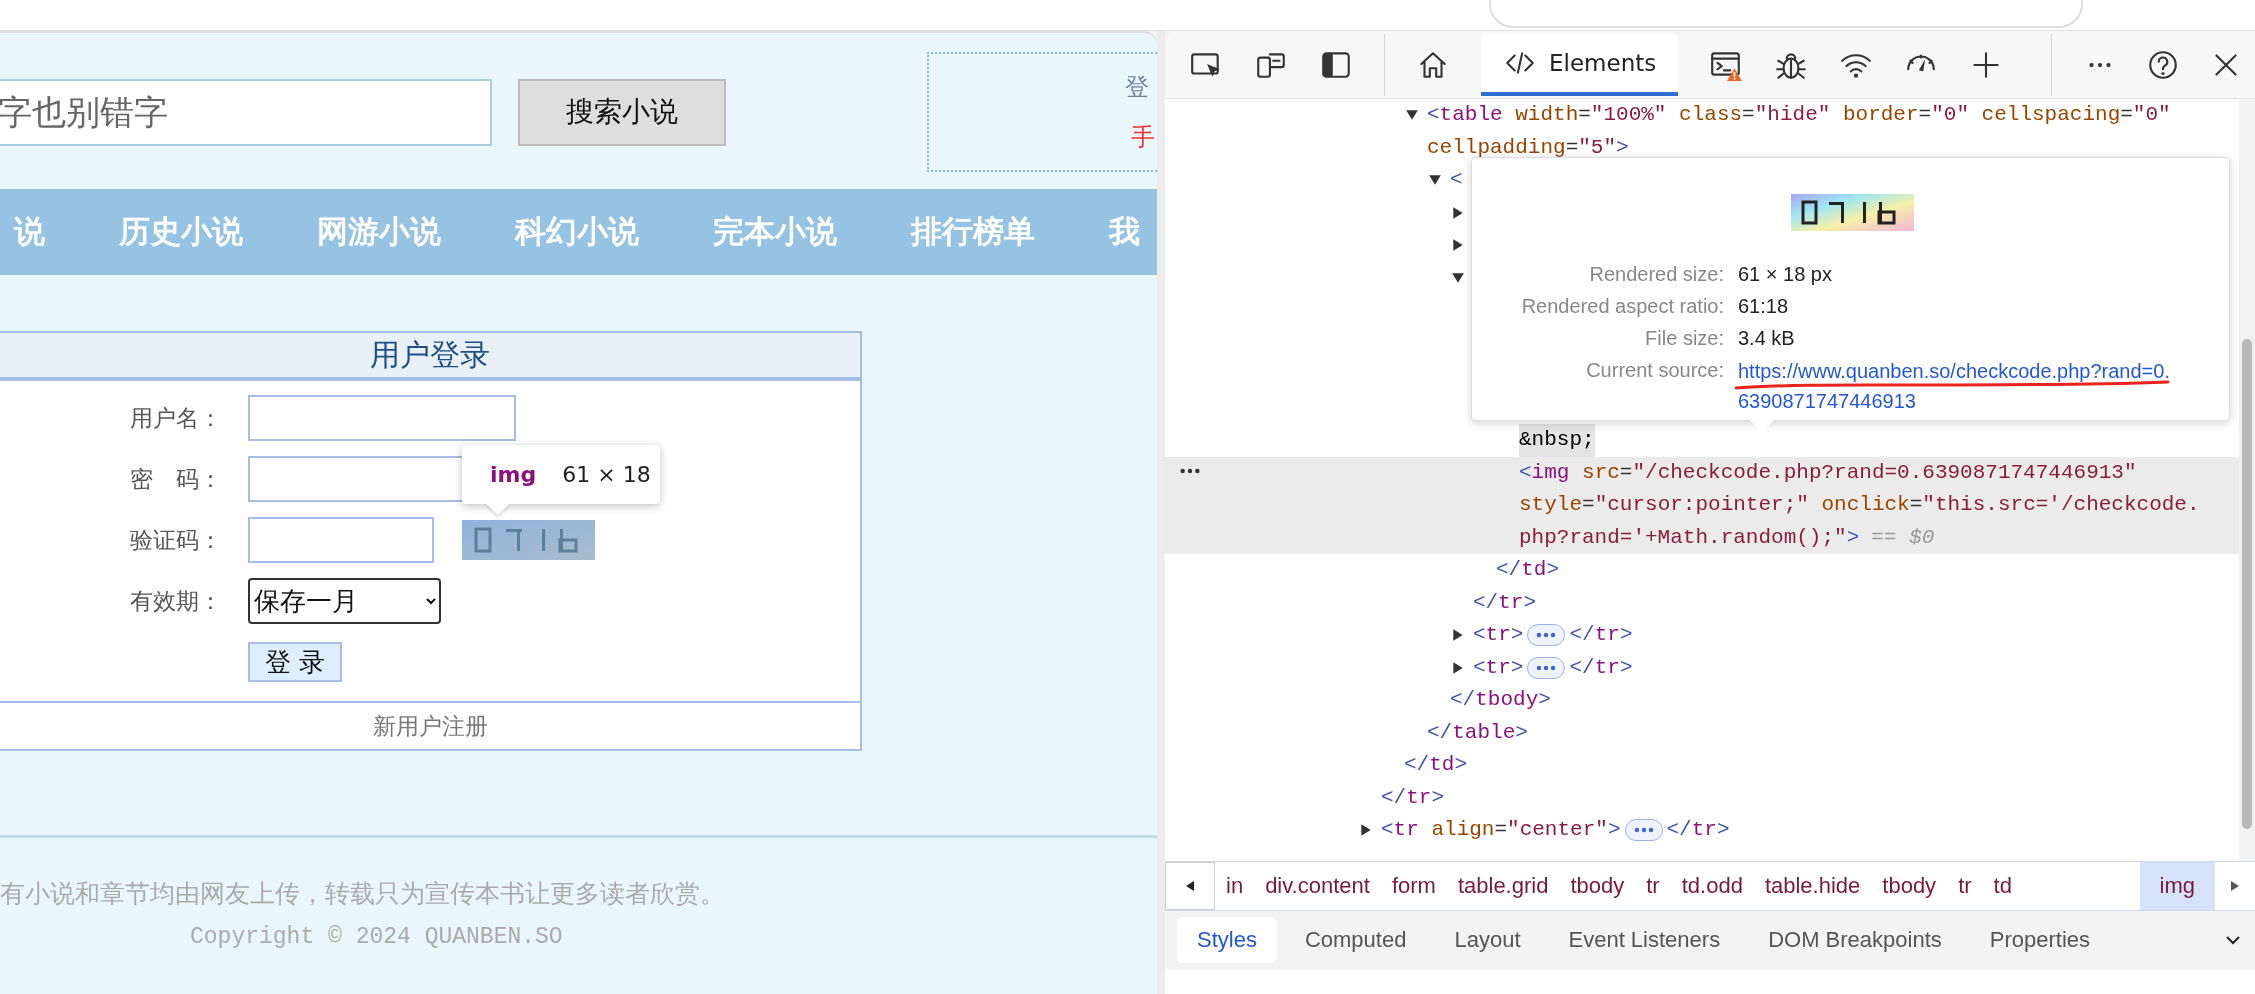 The width and height of the screenshot is (2255, 994). What do you see at coordinates (606, 474) in the screenshot?
I see `element-size: 61 × 18` at bounding box center [606, 474].